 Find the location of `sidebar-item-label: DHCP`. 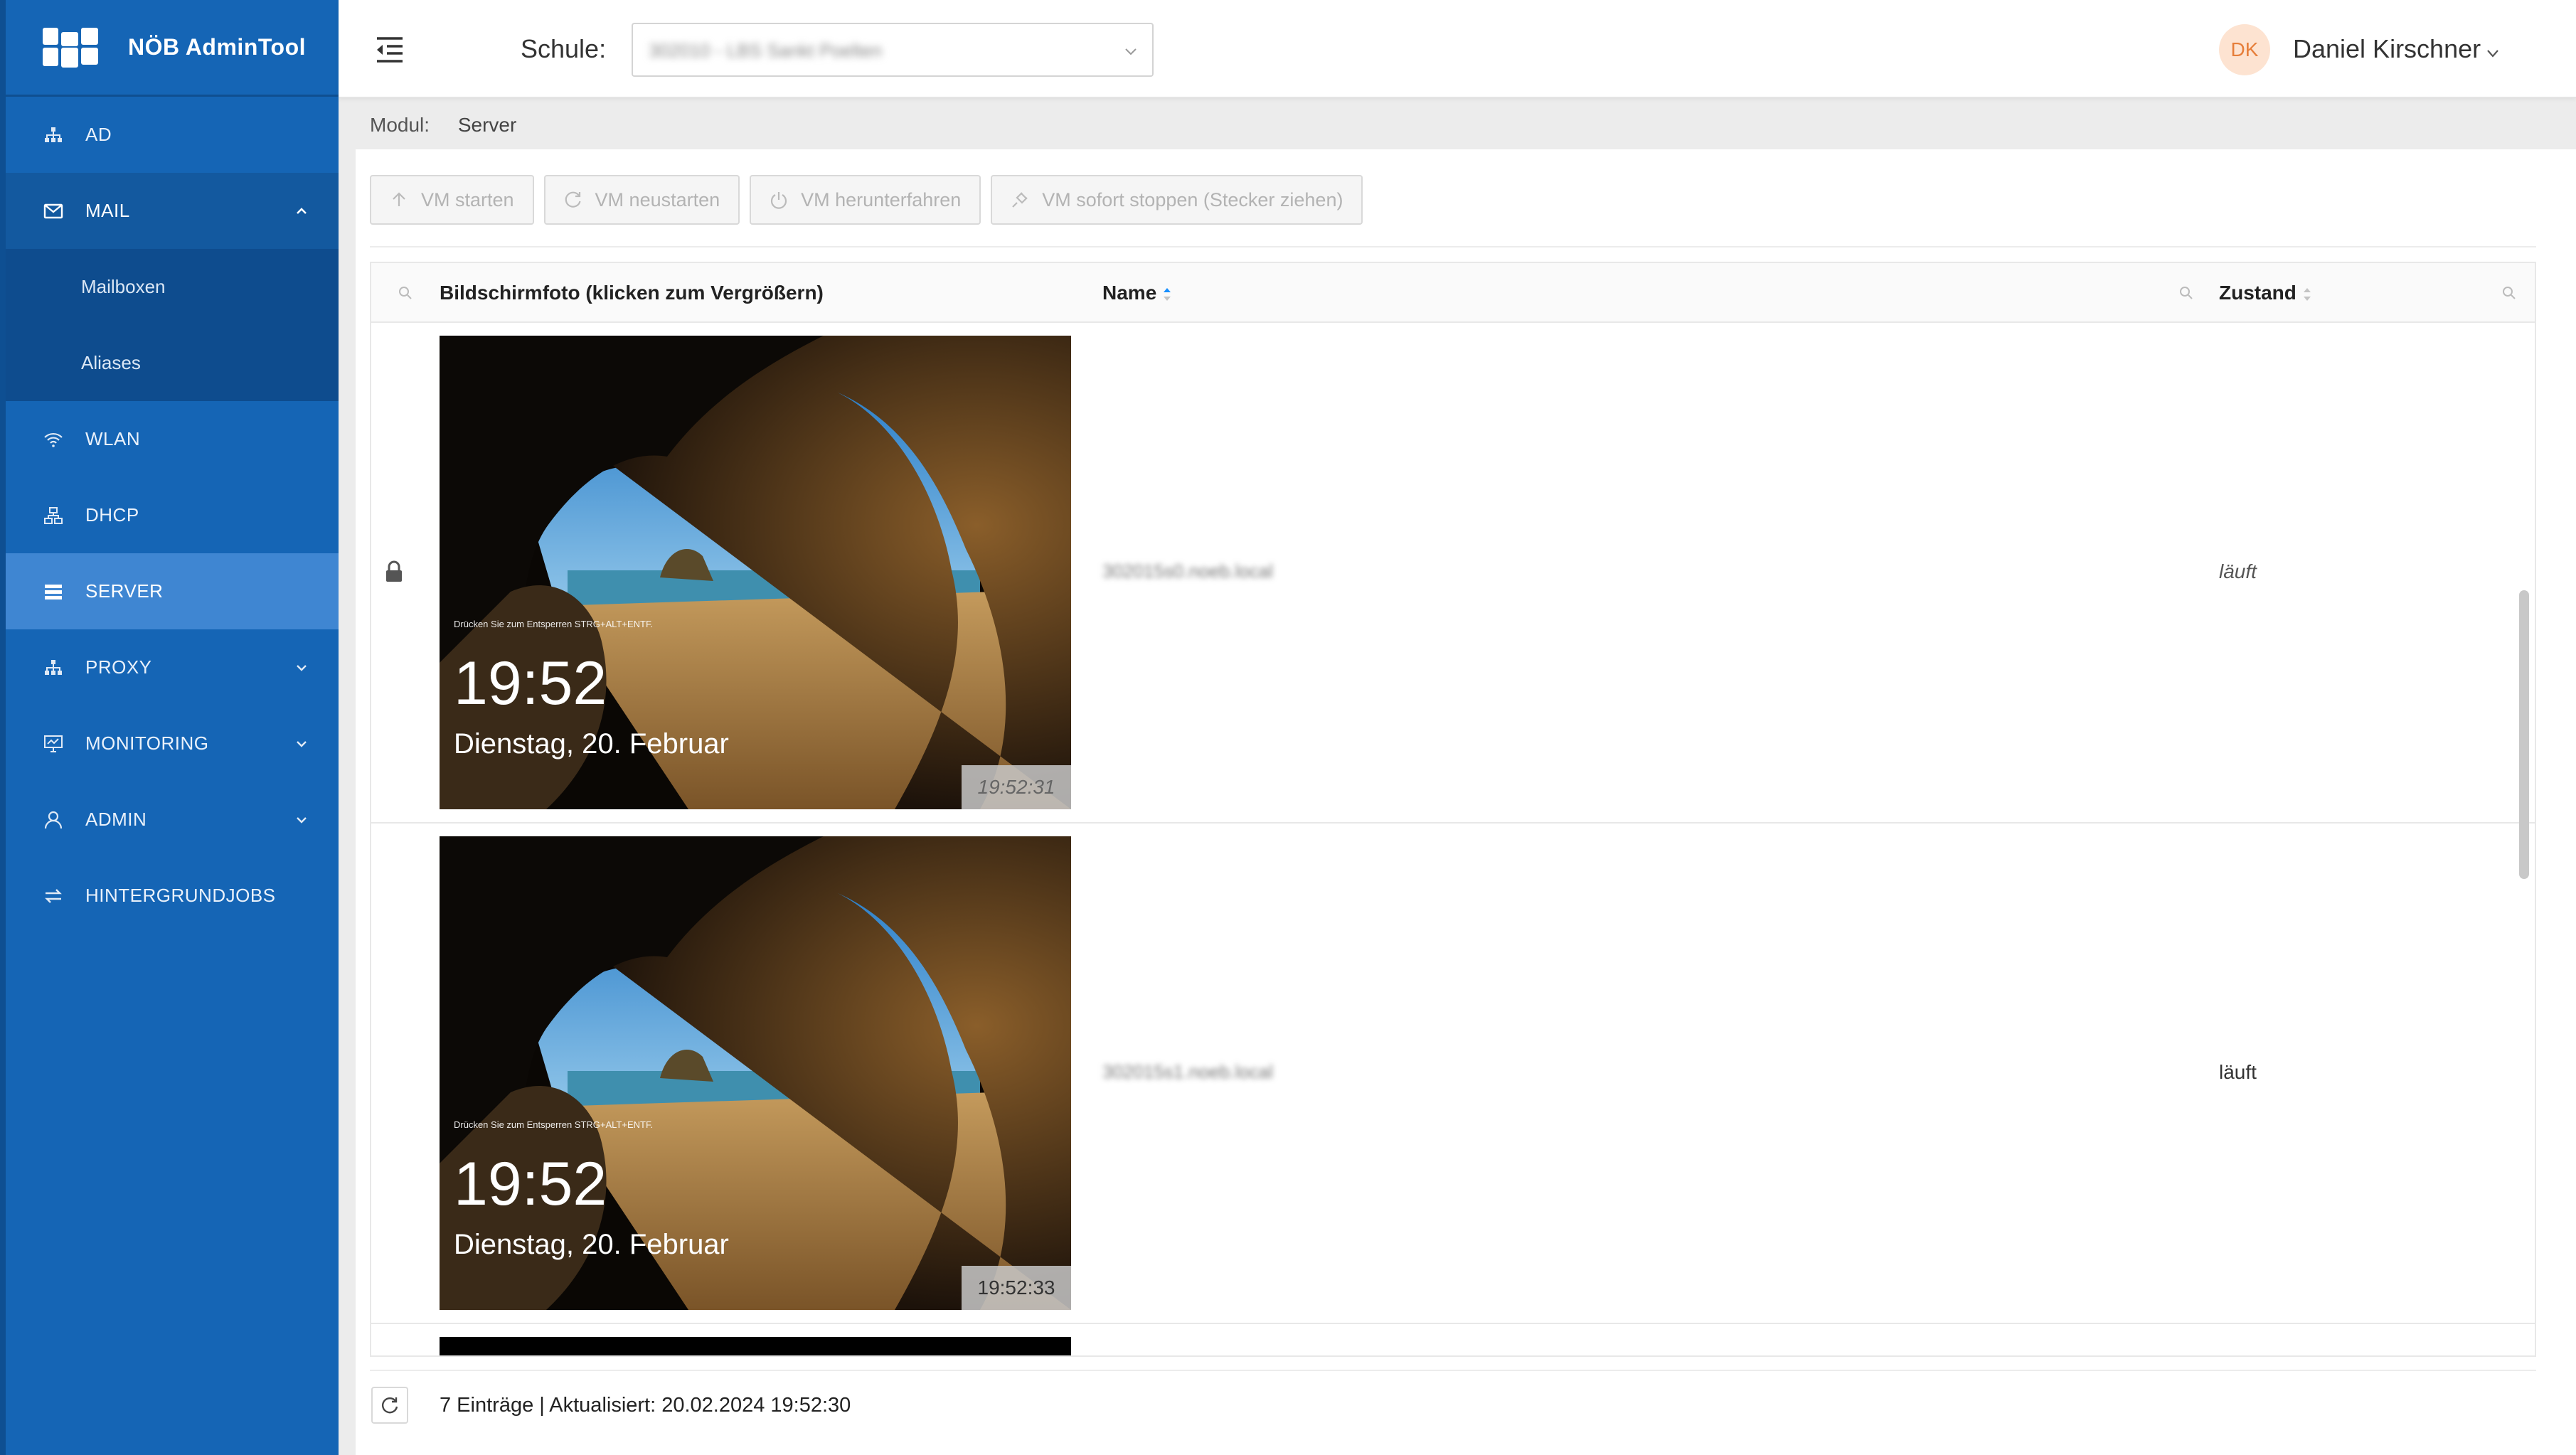

sidebar-item-label: DHCP is located at coordinates (112, 515).